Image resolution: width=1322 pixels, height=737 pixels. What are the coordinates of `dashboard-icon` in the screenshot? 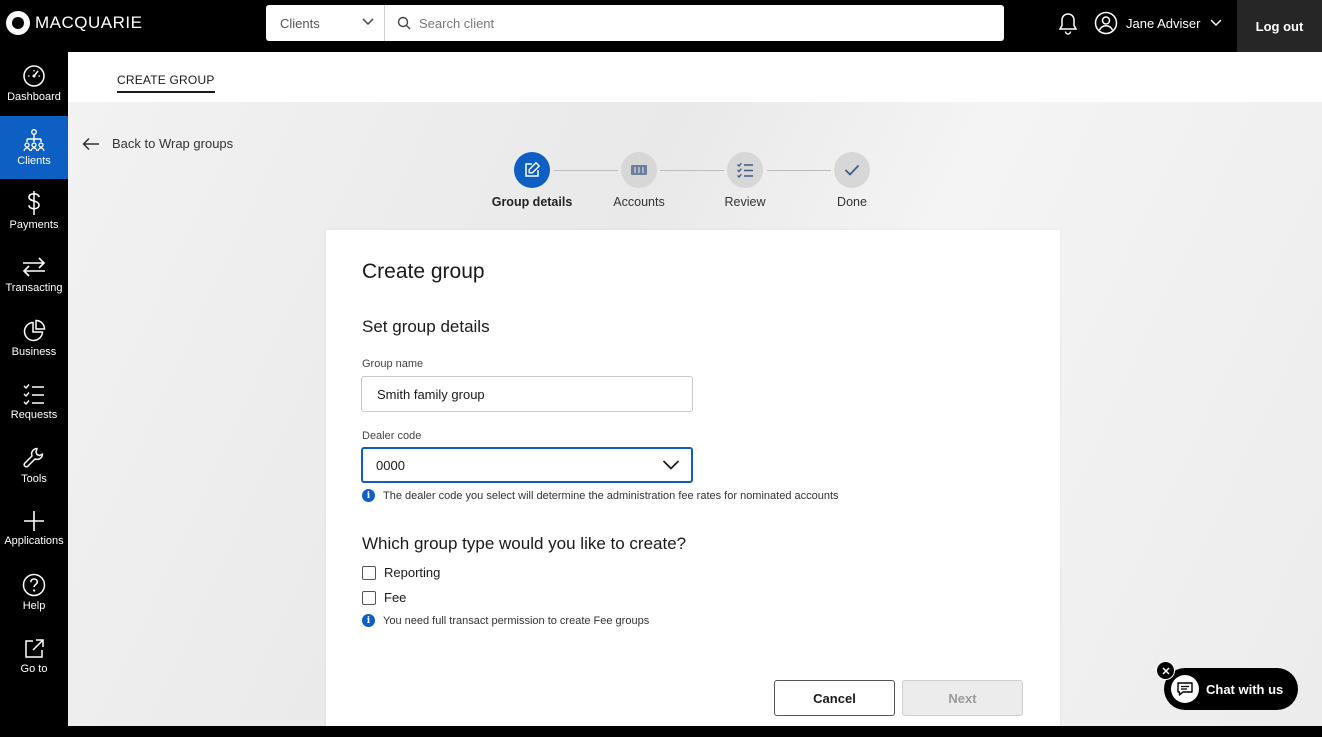 It's located at (34, 76).